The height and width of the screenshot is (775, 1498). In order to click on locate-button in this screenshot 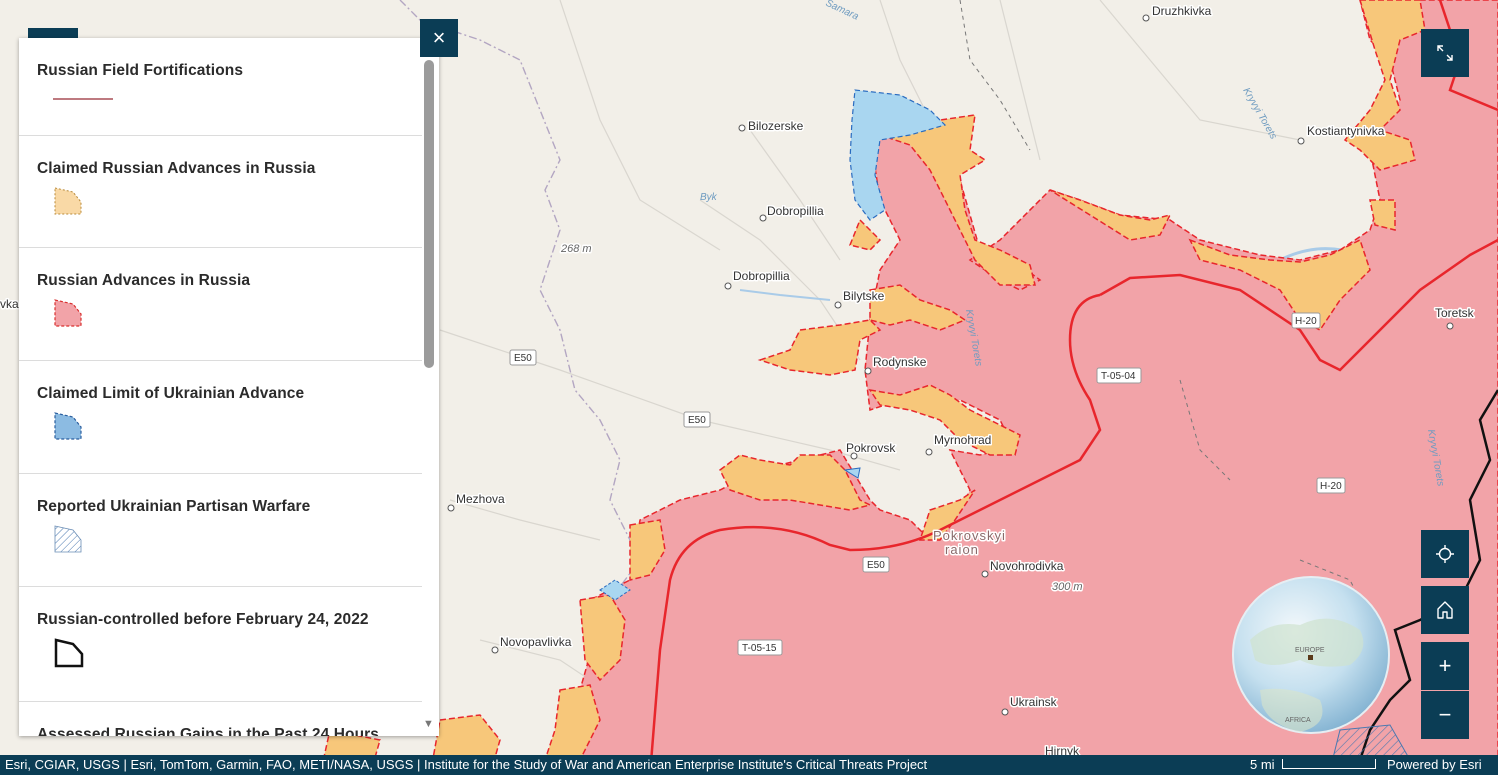, I will do `click(1445, 554)`.